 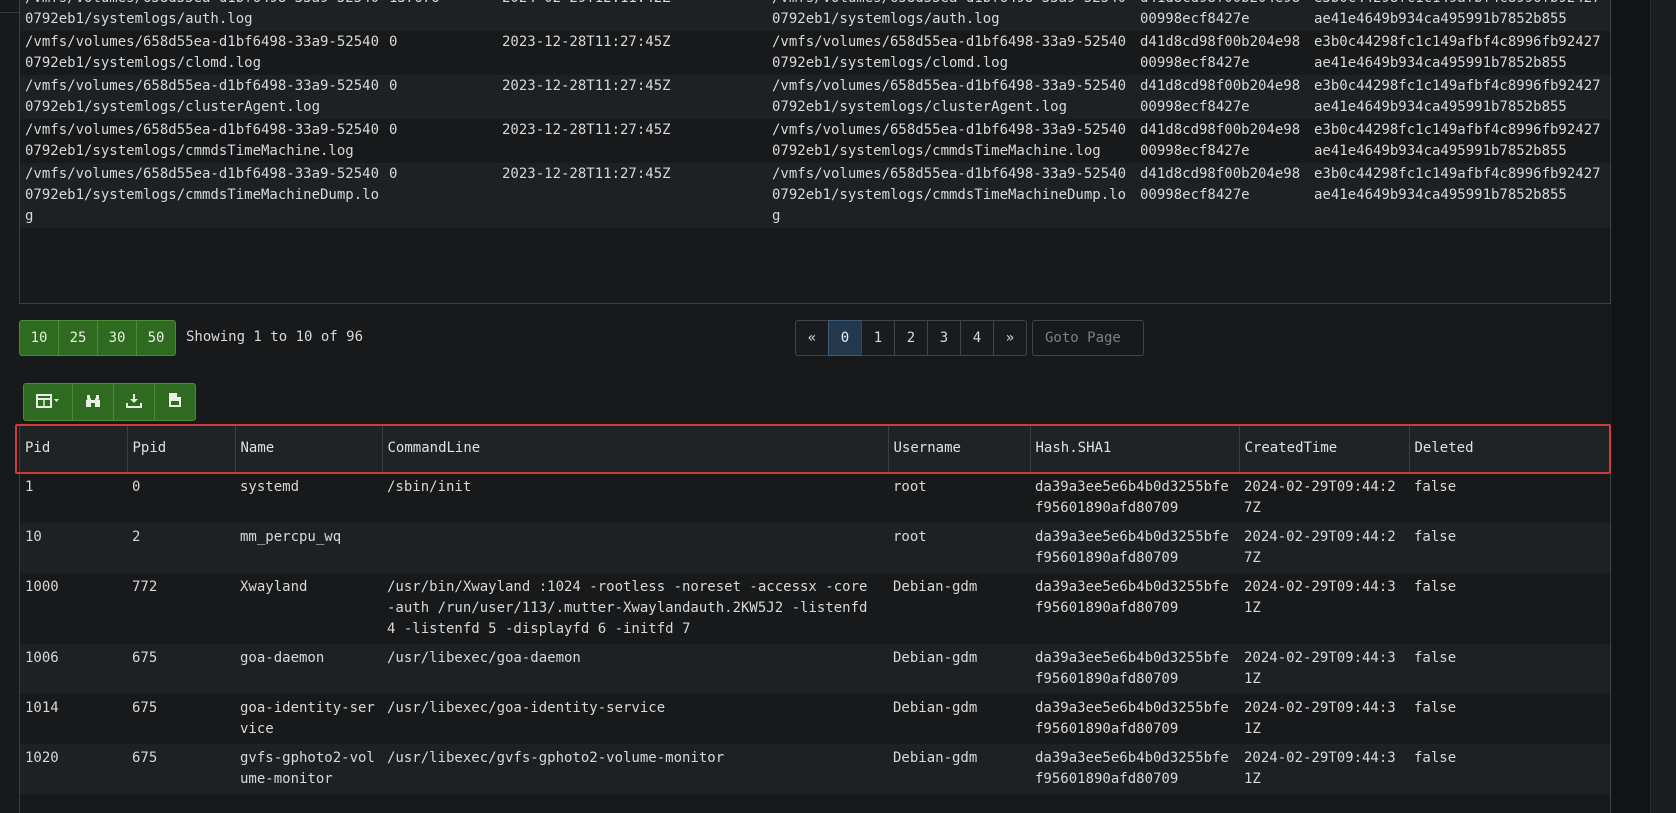 What do you see at coordinates (635, 547) in the screenshot?
I see `table-cell` at bounding box center [635, 547].